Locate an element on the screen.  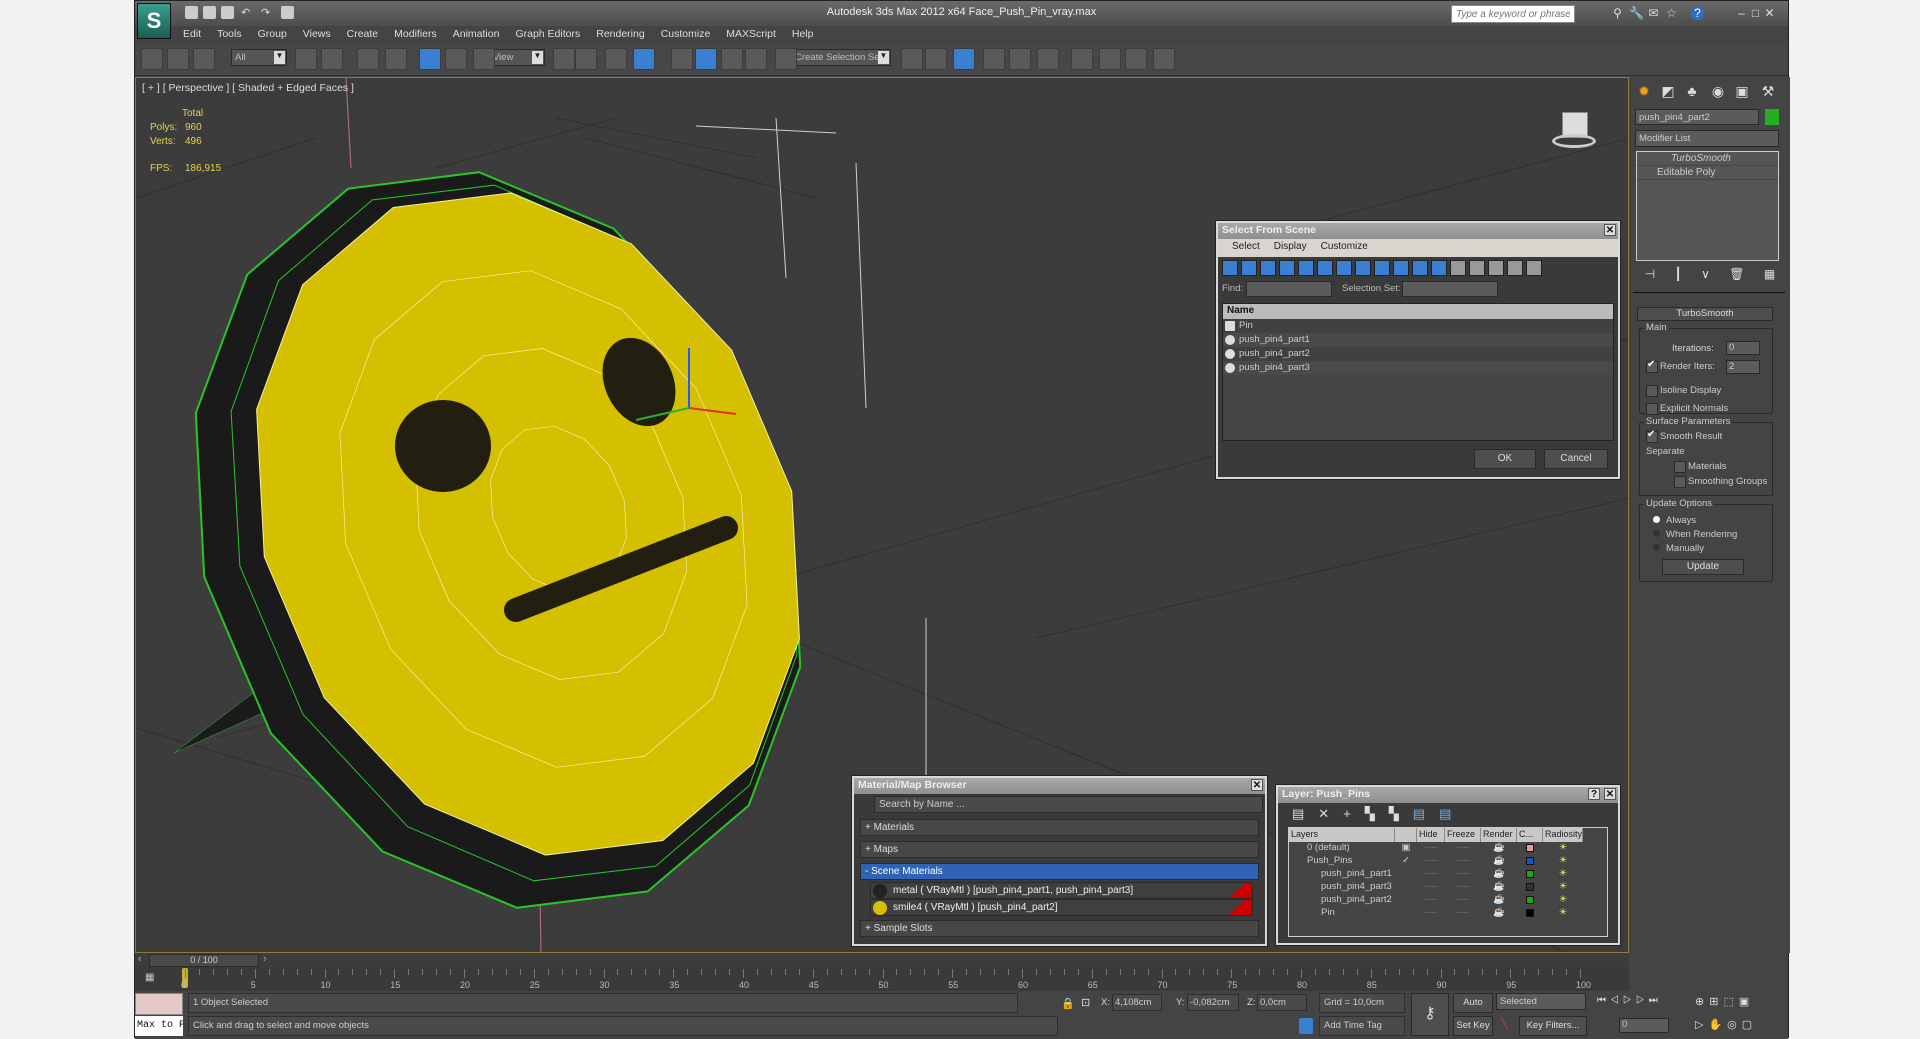
keyboard-shortcut-icon is located at coordinates (644, 59).